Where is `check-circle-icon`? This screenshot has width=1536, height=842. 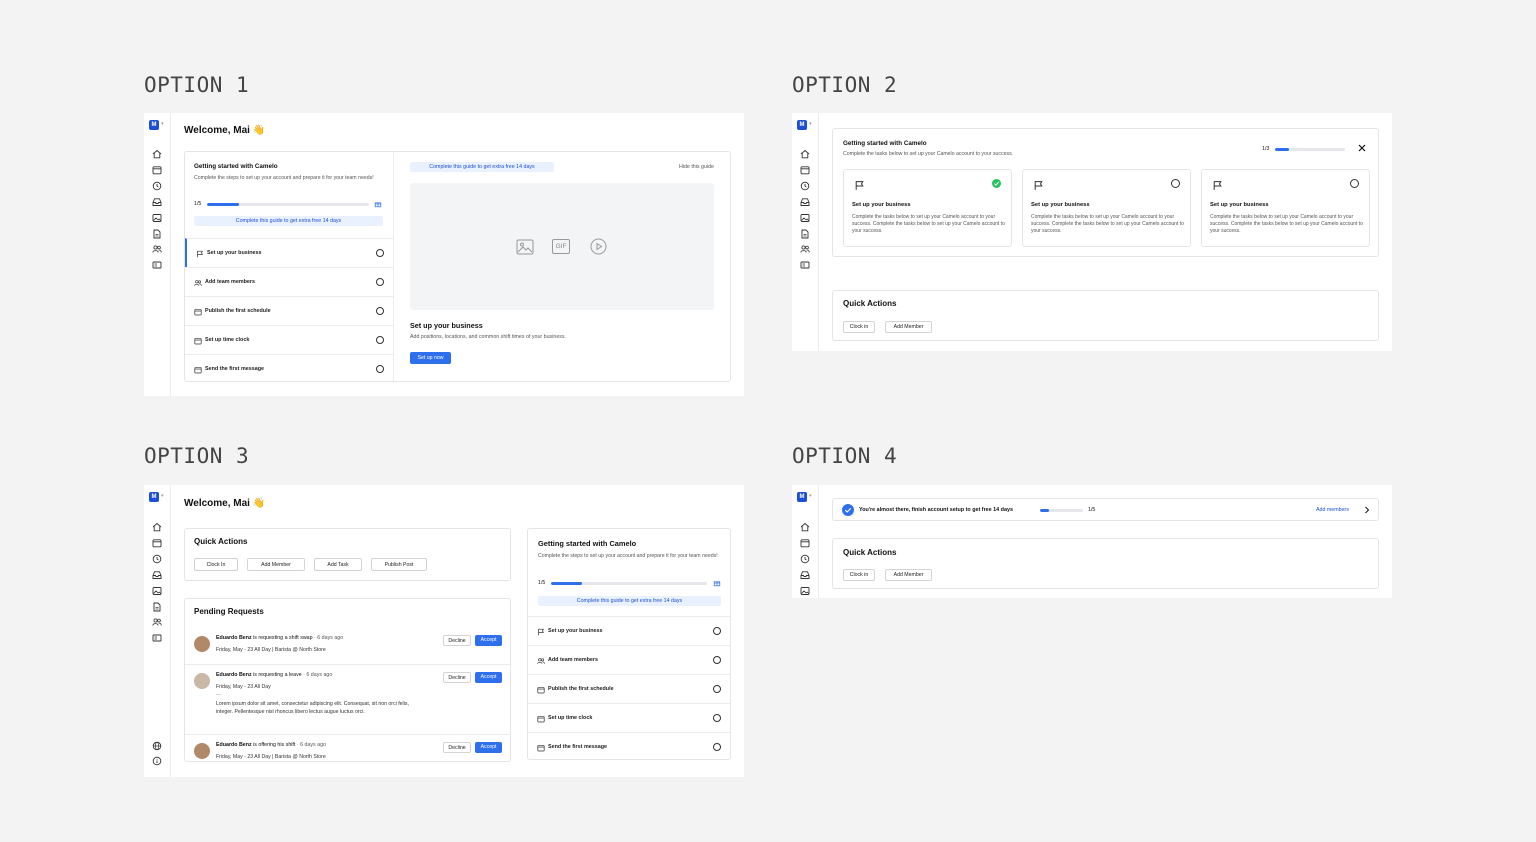
check-circle-icon is located at coordinates (996, 183).